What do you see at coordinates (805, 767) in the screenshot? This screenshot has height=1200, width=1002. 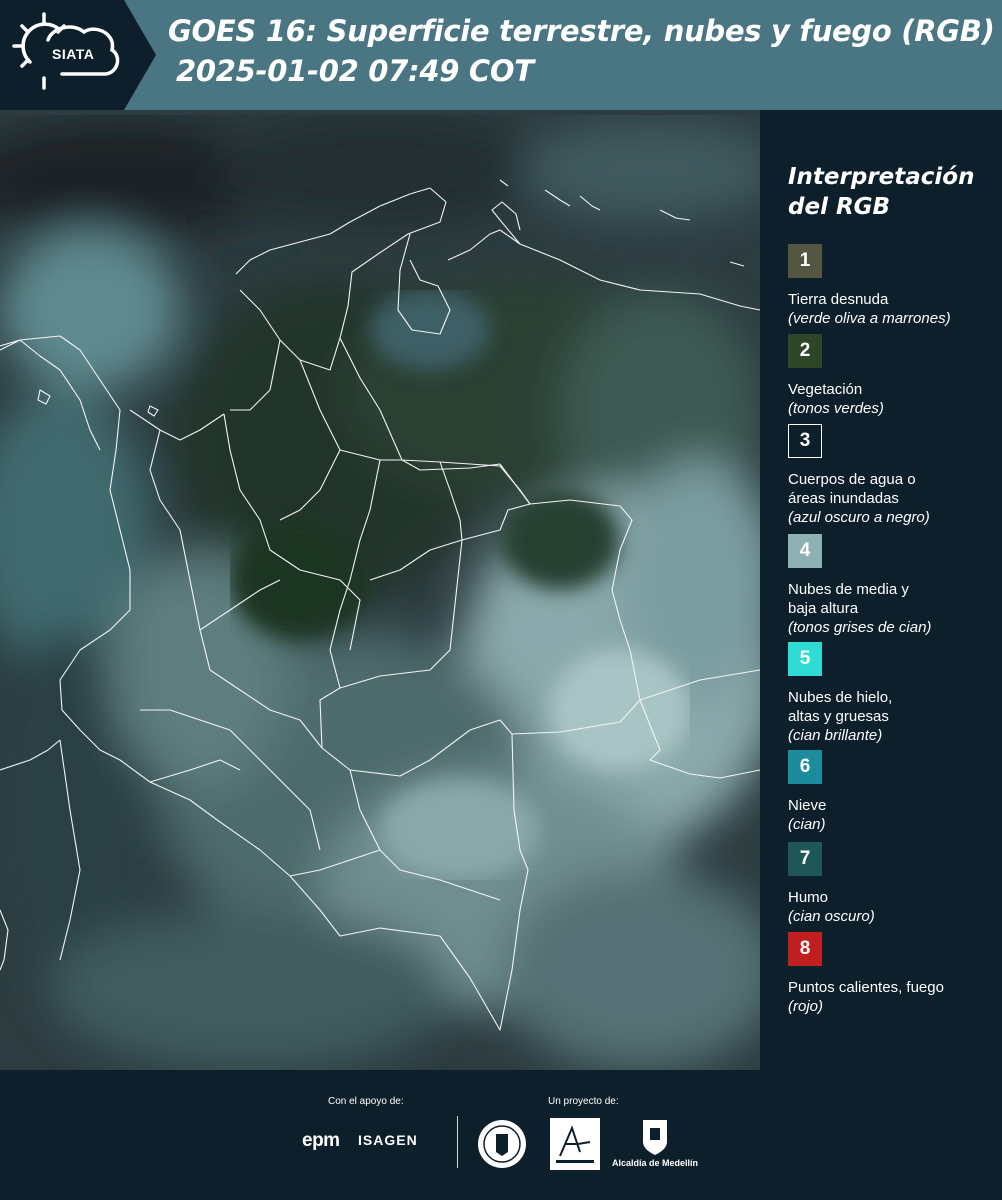 I see `legend-swatch: 6` at bounding box center [805, 767].